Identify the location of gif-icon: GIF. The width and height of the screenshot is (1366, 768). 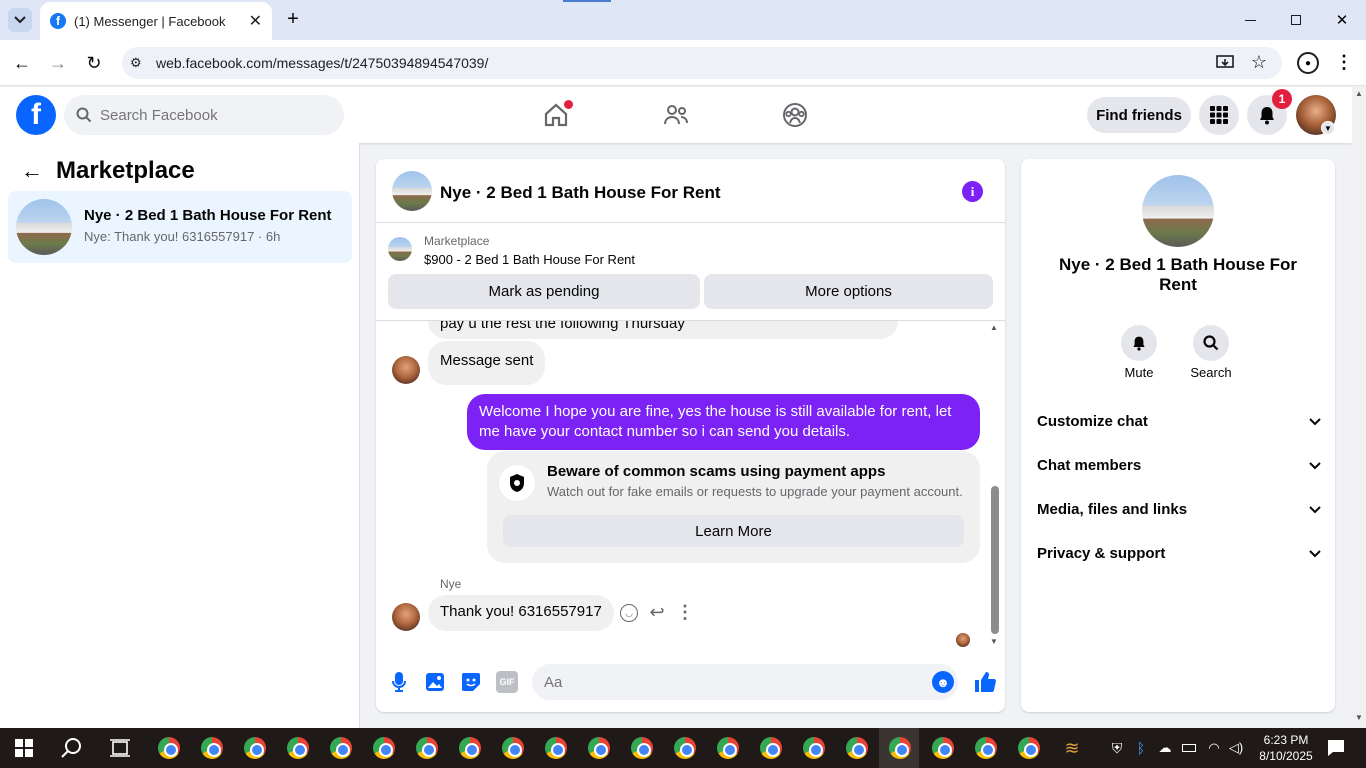
(507, 682).